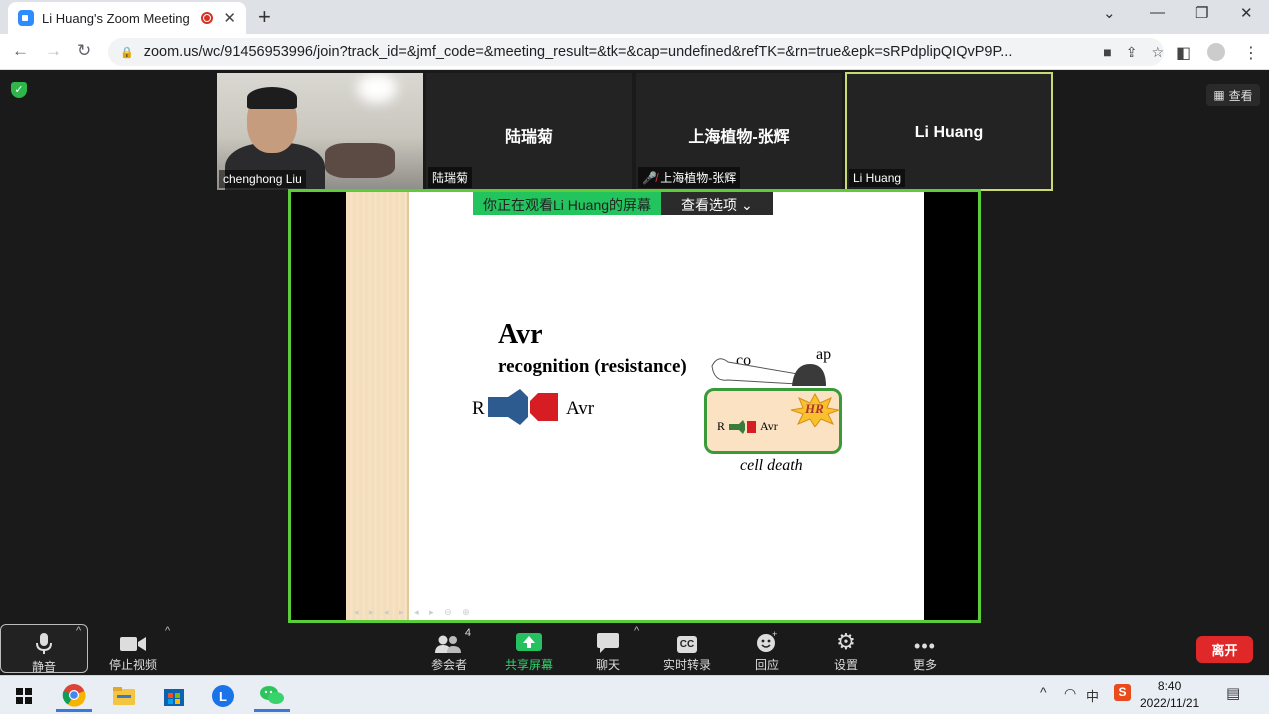 The width and height of the screenshot is (1269, 714). I want to click on share-screen-icon, so click(529, 642).